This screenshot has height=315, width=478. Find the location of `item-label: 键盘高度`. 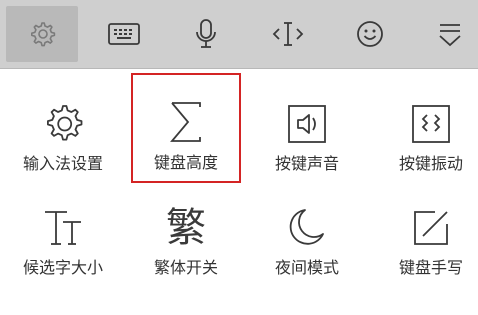

item-label: 键盘高度 is located at coordinates (185, 162).